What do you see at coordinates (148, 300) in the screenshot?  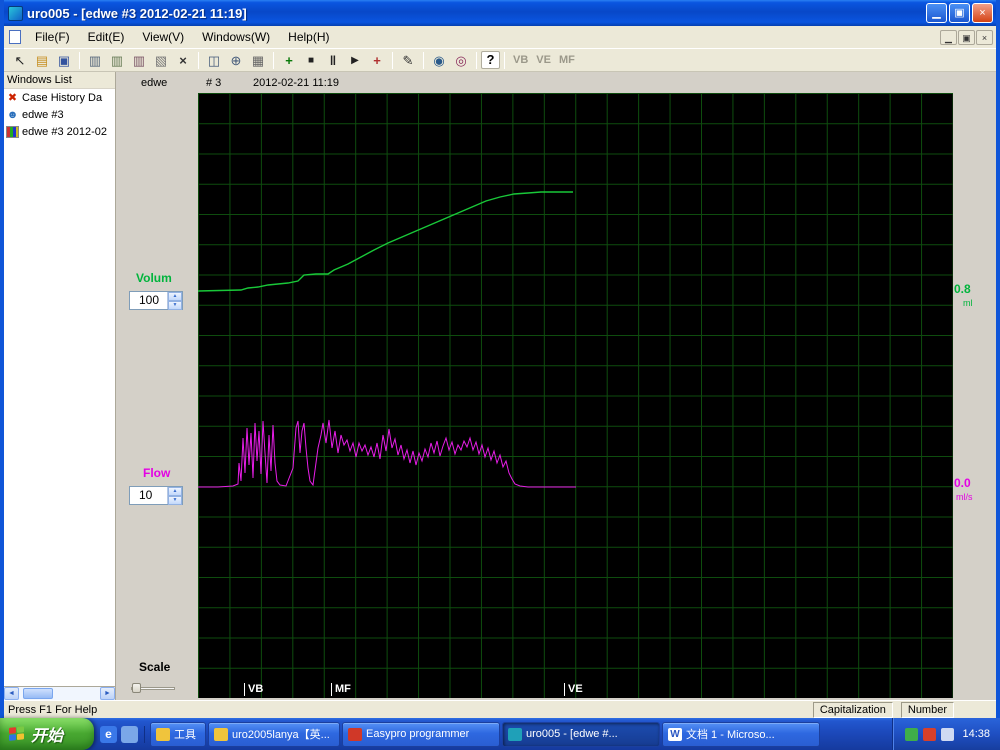 I see `volume-scale-input: 100` at bounding box center [148, 300].